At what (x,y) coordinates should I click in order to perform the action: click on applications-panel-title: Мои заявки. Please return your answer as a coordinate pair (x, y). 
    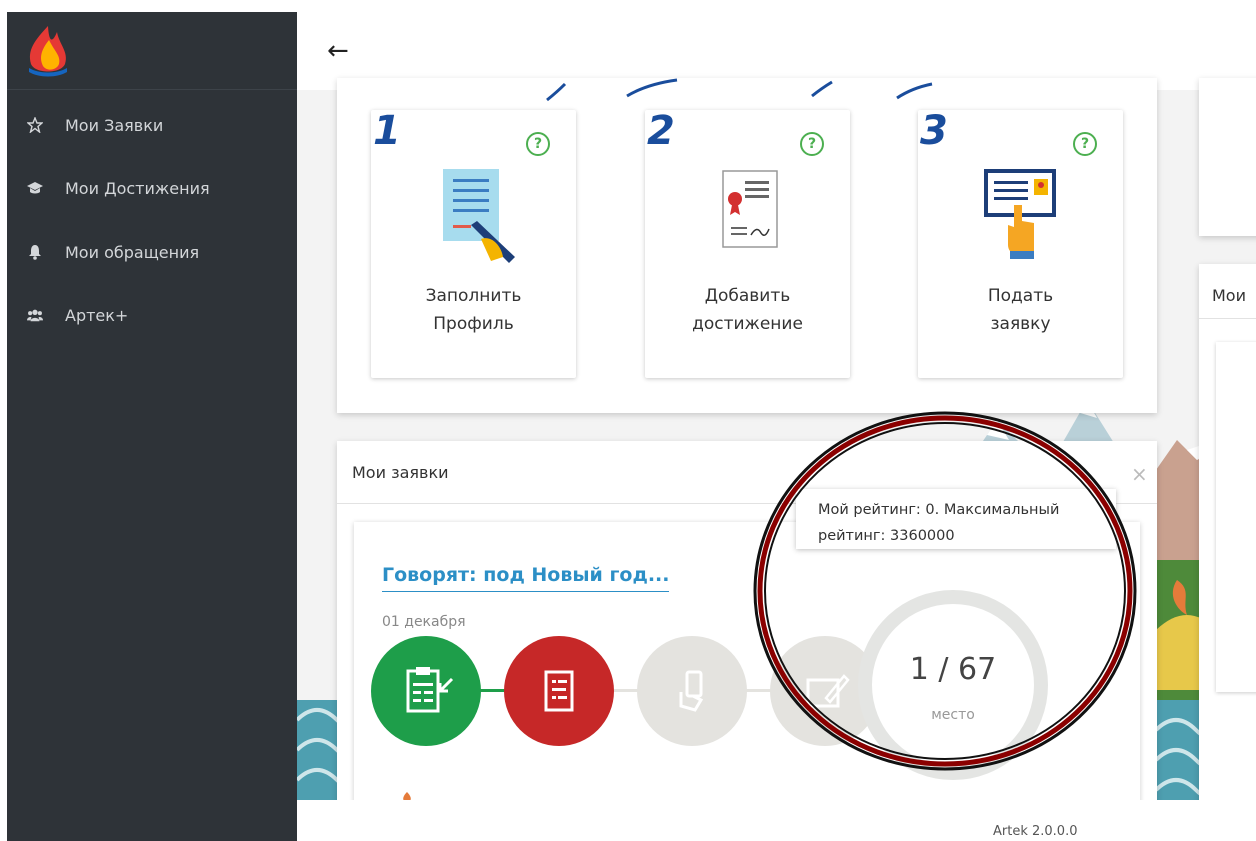
    Looking at the image, I should click on (400, 472).